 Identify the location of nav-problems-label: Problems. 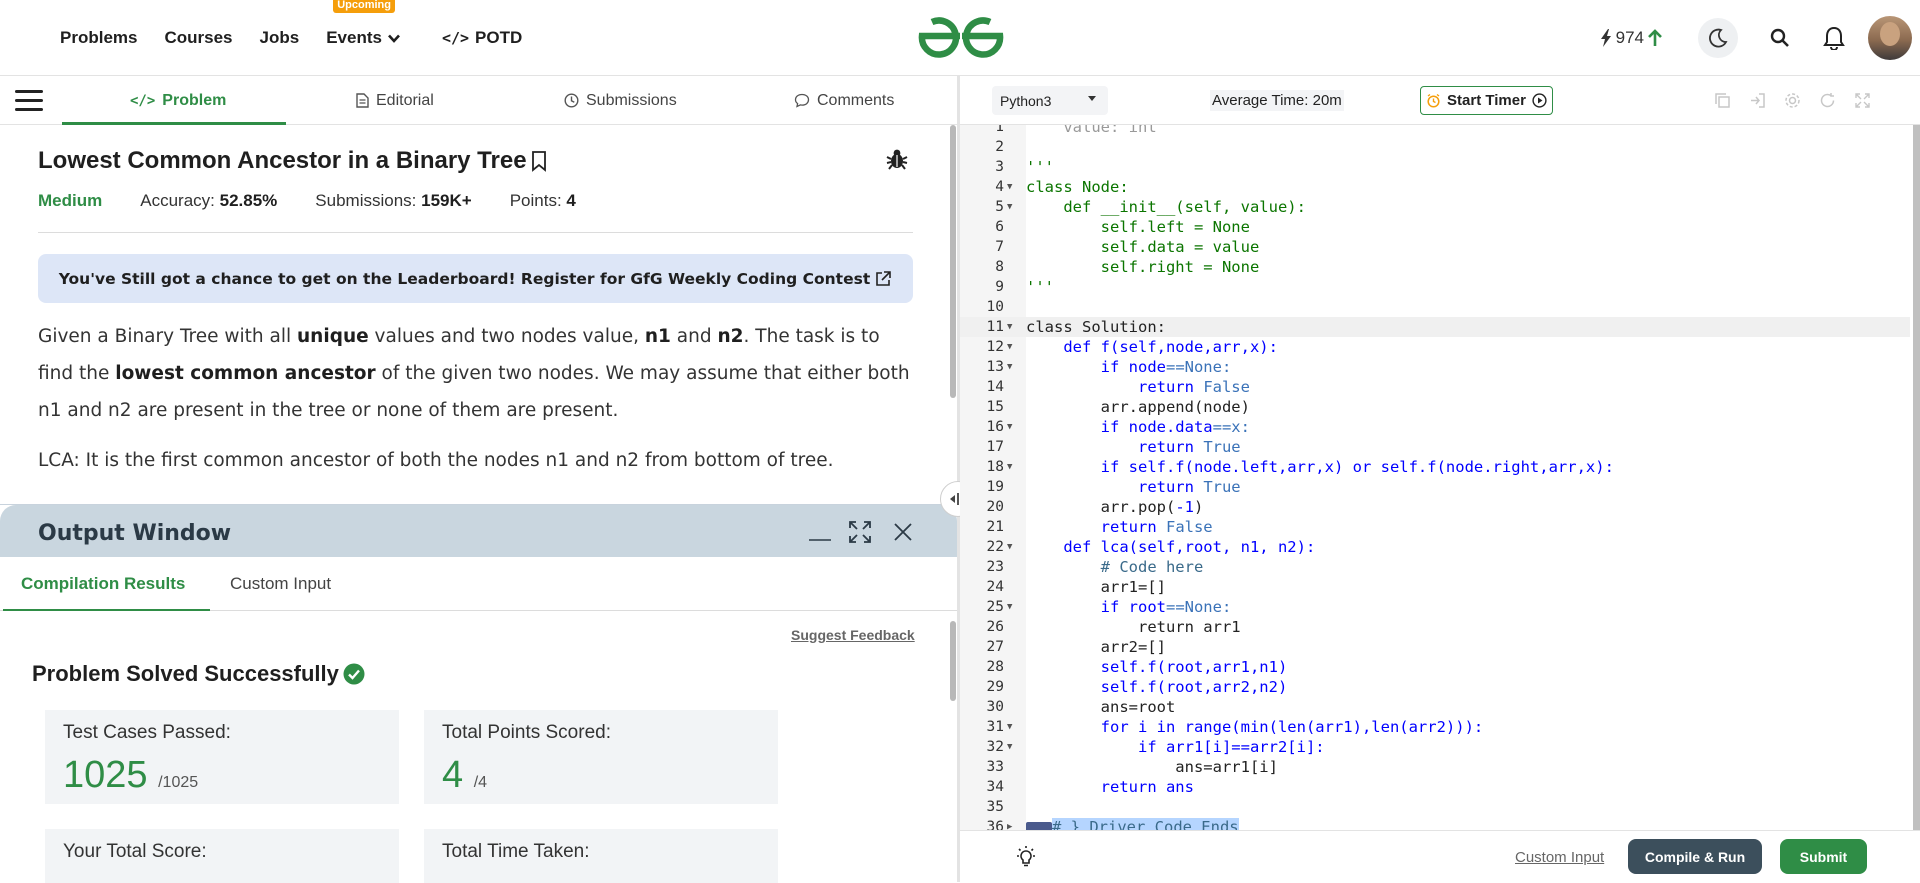
(99, 37).